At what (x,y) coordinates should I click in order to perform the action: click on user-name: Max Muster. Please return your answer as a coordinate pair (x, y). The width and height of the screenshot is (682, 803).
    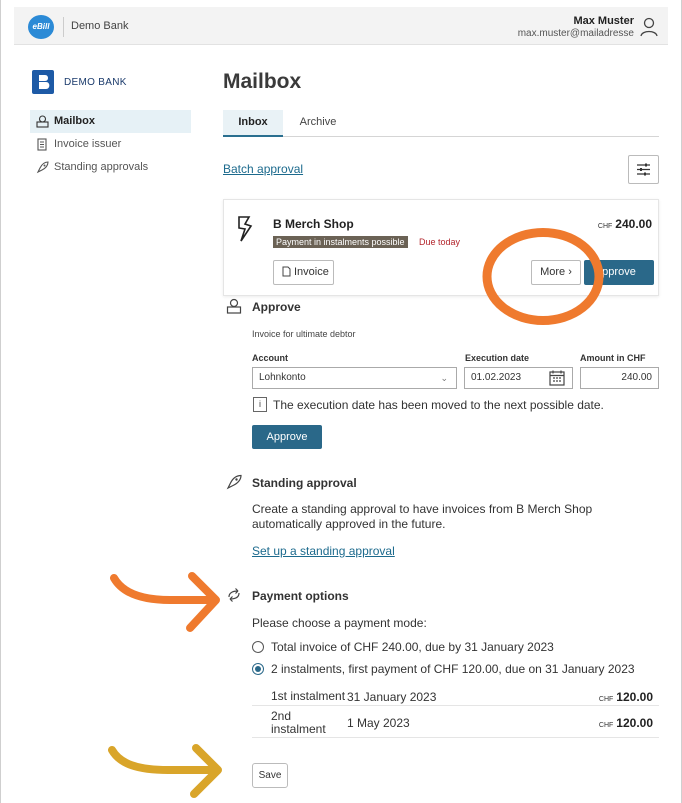
    Looking at the image, I should click on (603, 21).